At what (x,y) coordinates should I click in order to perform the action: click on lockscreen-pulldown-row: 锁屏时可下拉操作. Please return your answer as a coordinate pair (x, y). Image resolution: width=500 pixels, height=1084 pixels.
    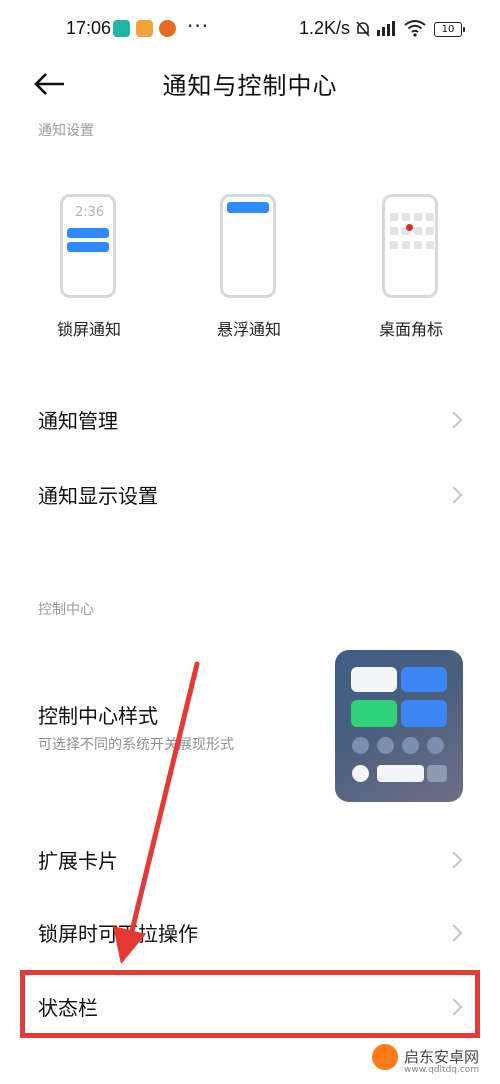
    Looking at the image, I should click on (250, 933).